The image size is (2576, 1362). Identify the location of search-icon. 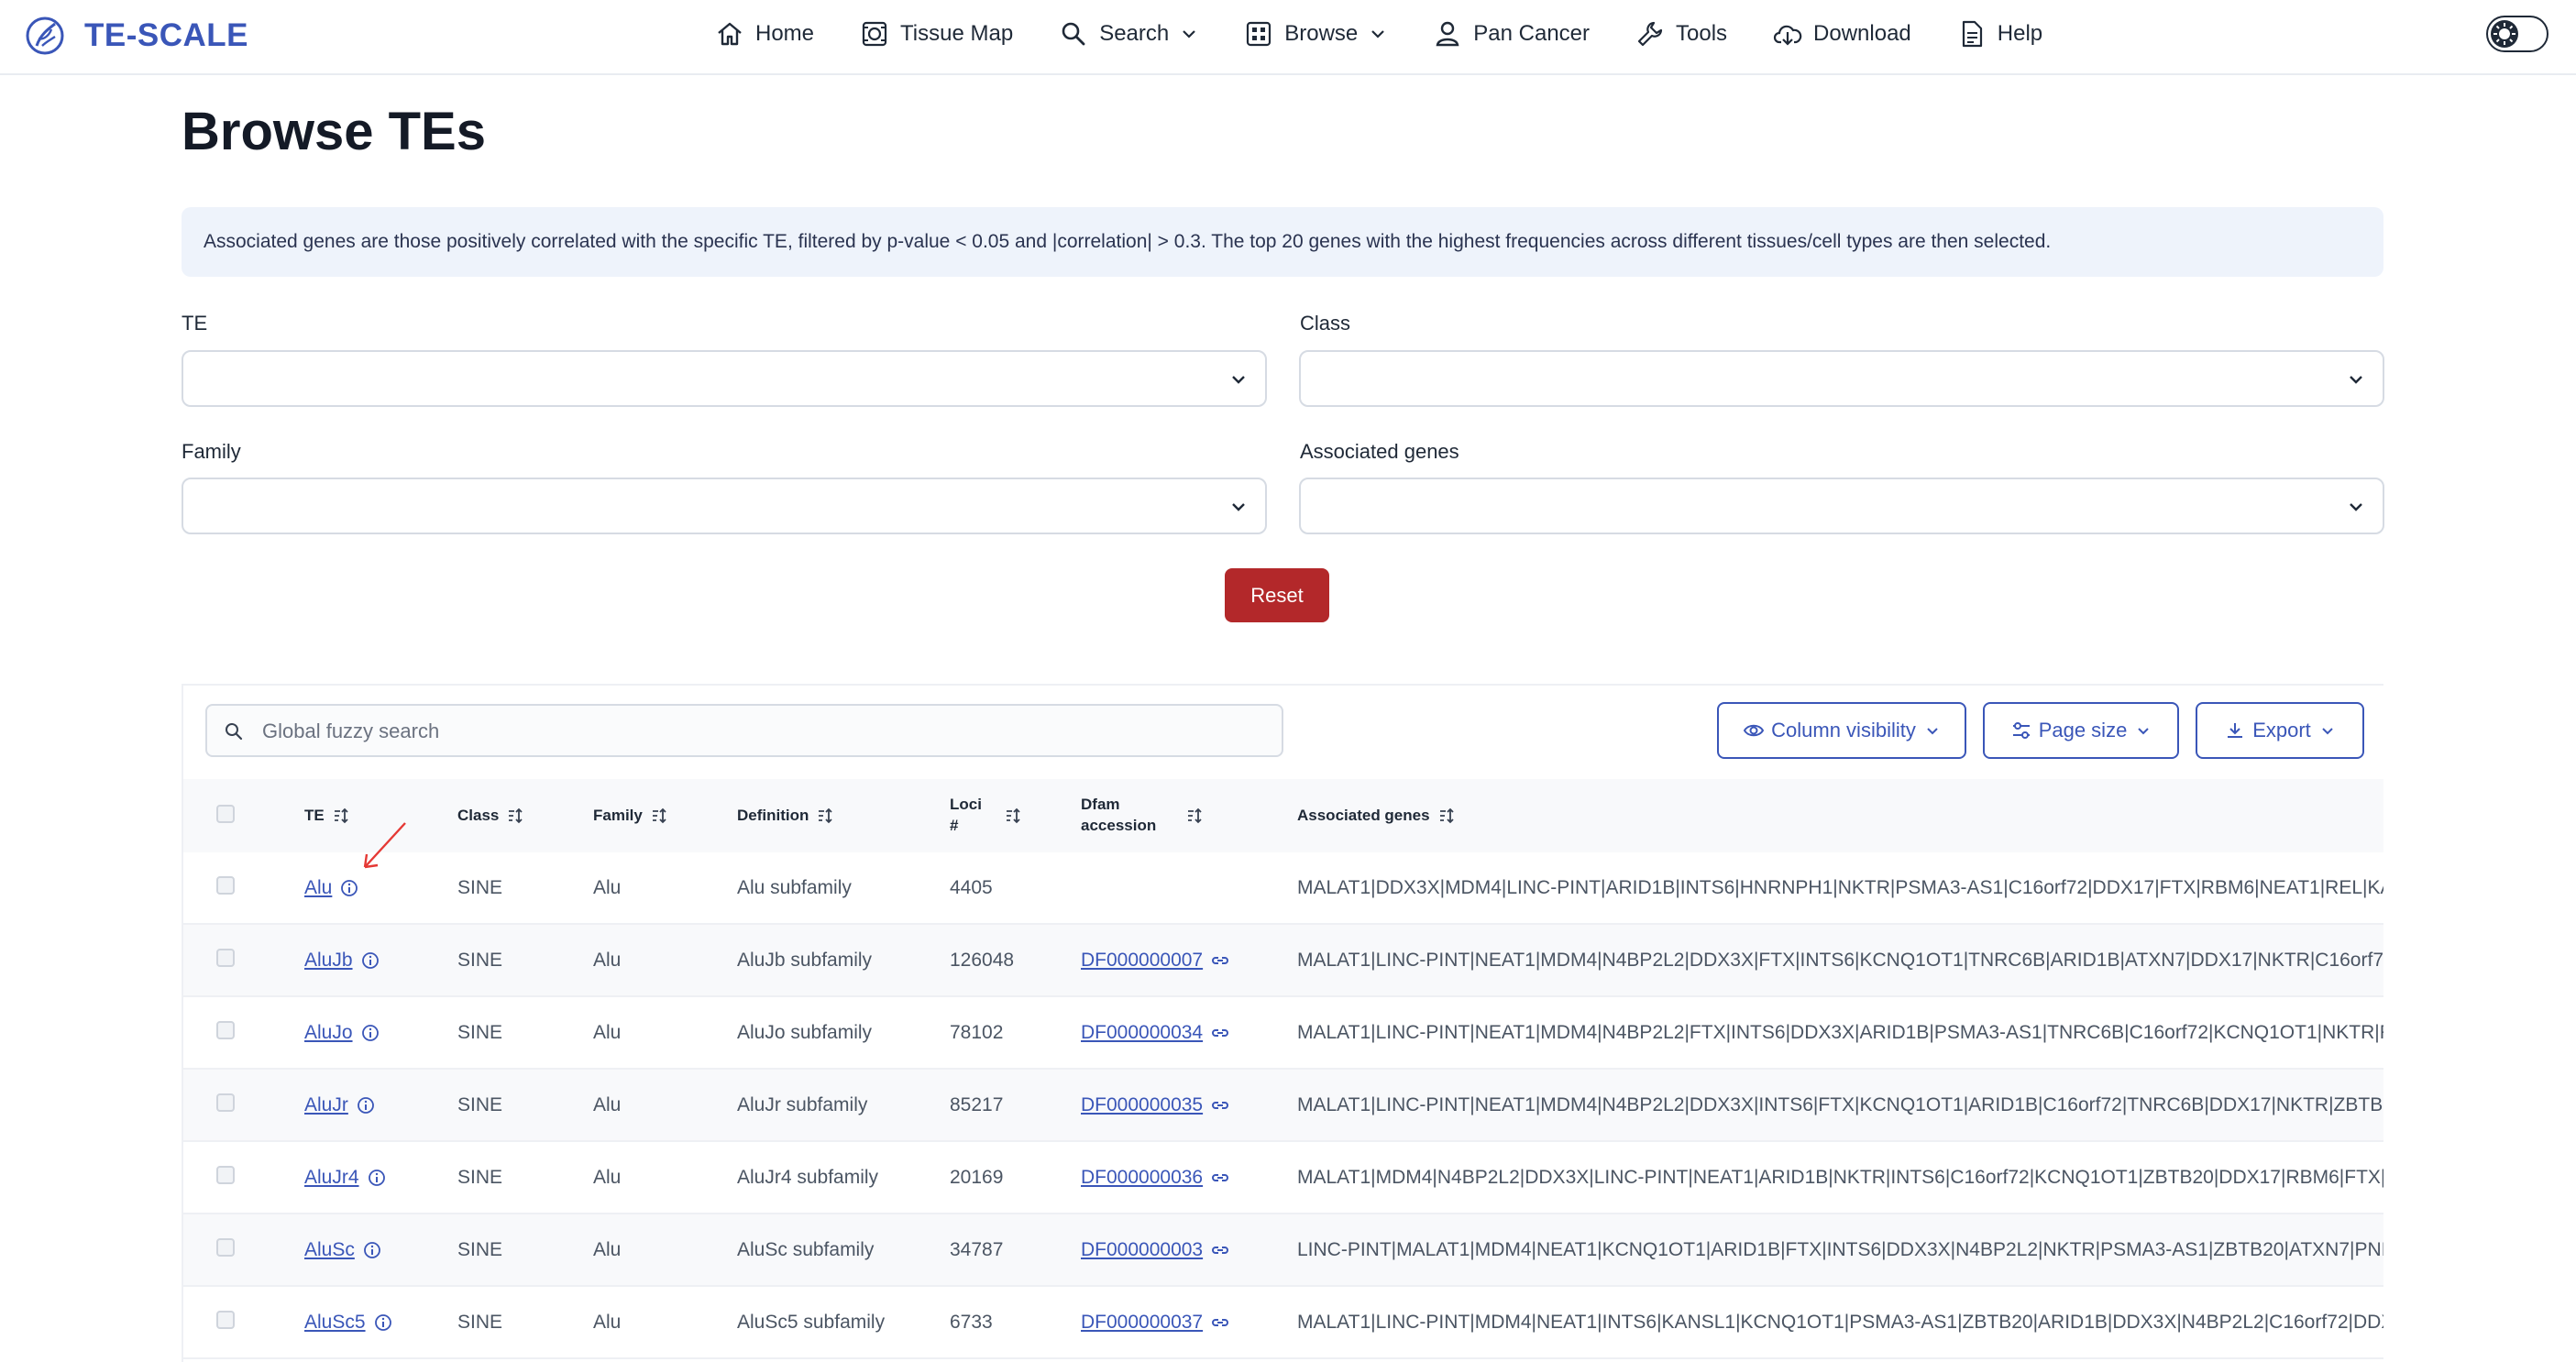
(1073, 34).